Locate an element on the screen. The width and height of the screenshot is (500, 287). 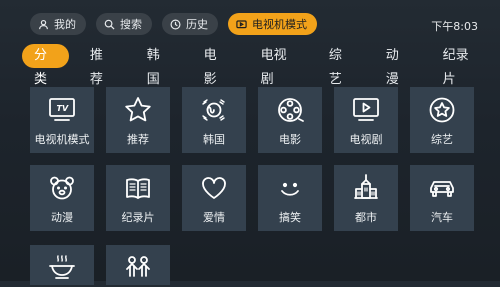
category-card-korea: 韩国 is located at coordinates (214, 120).